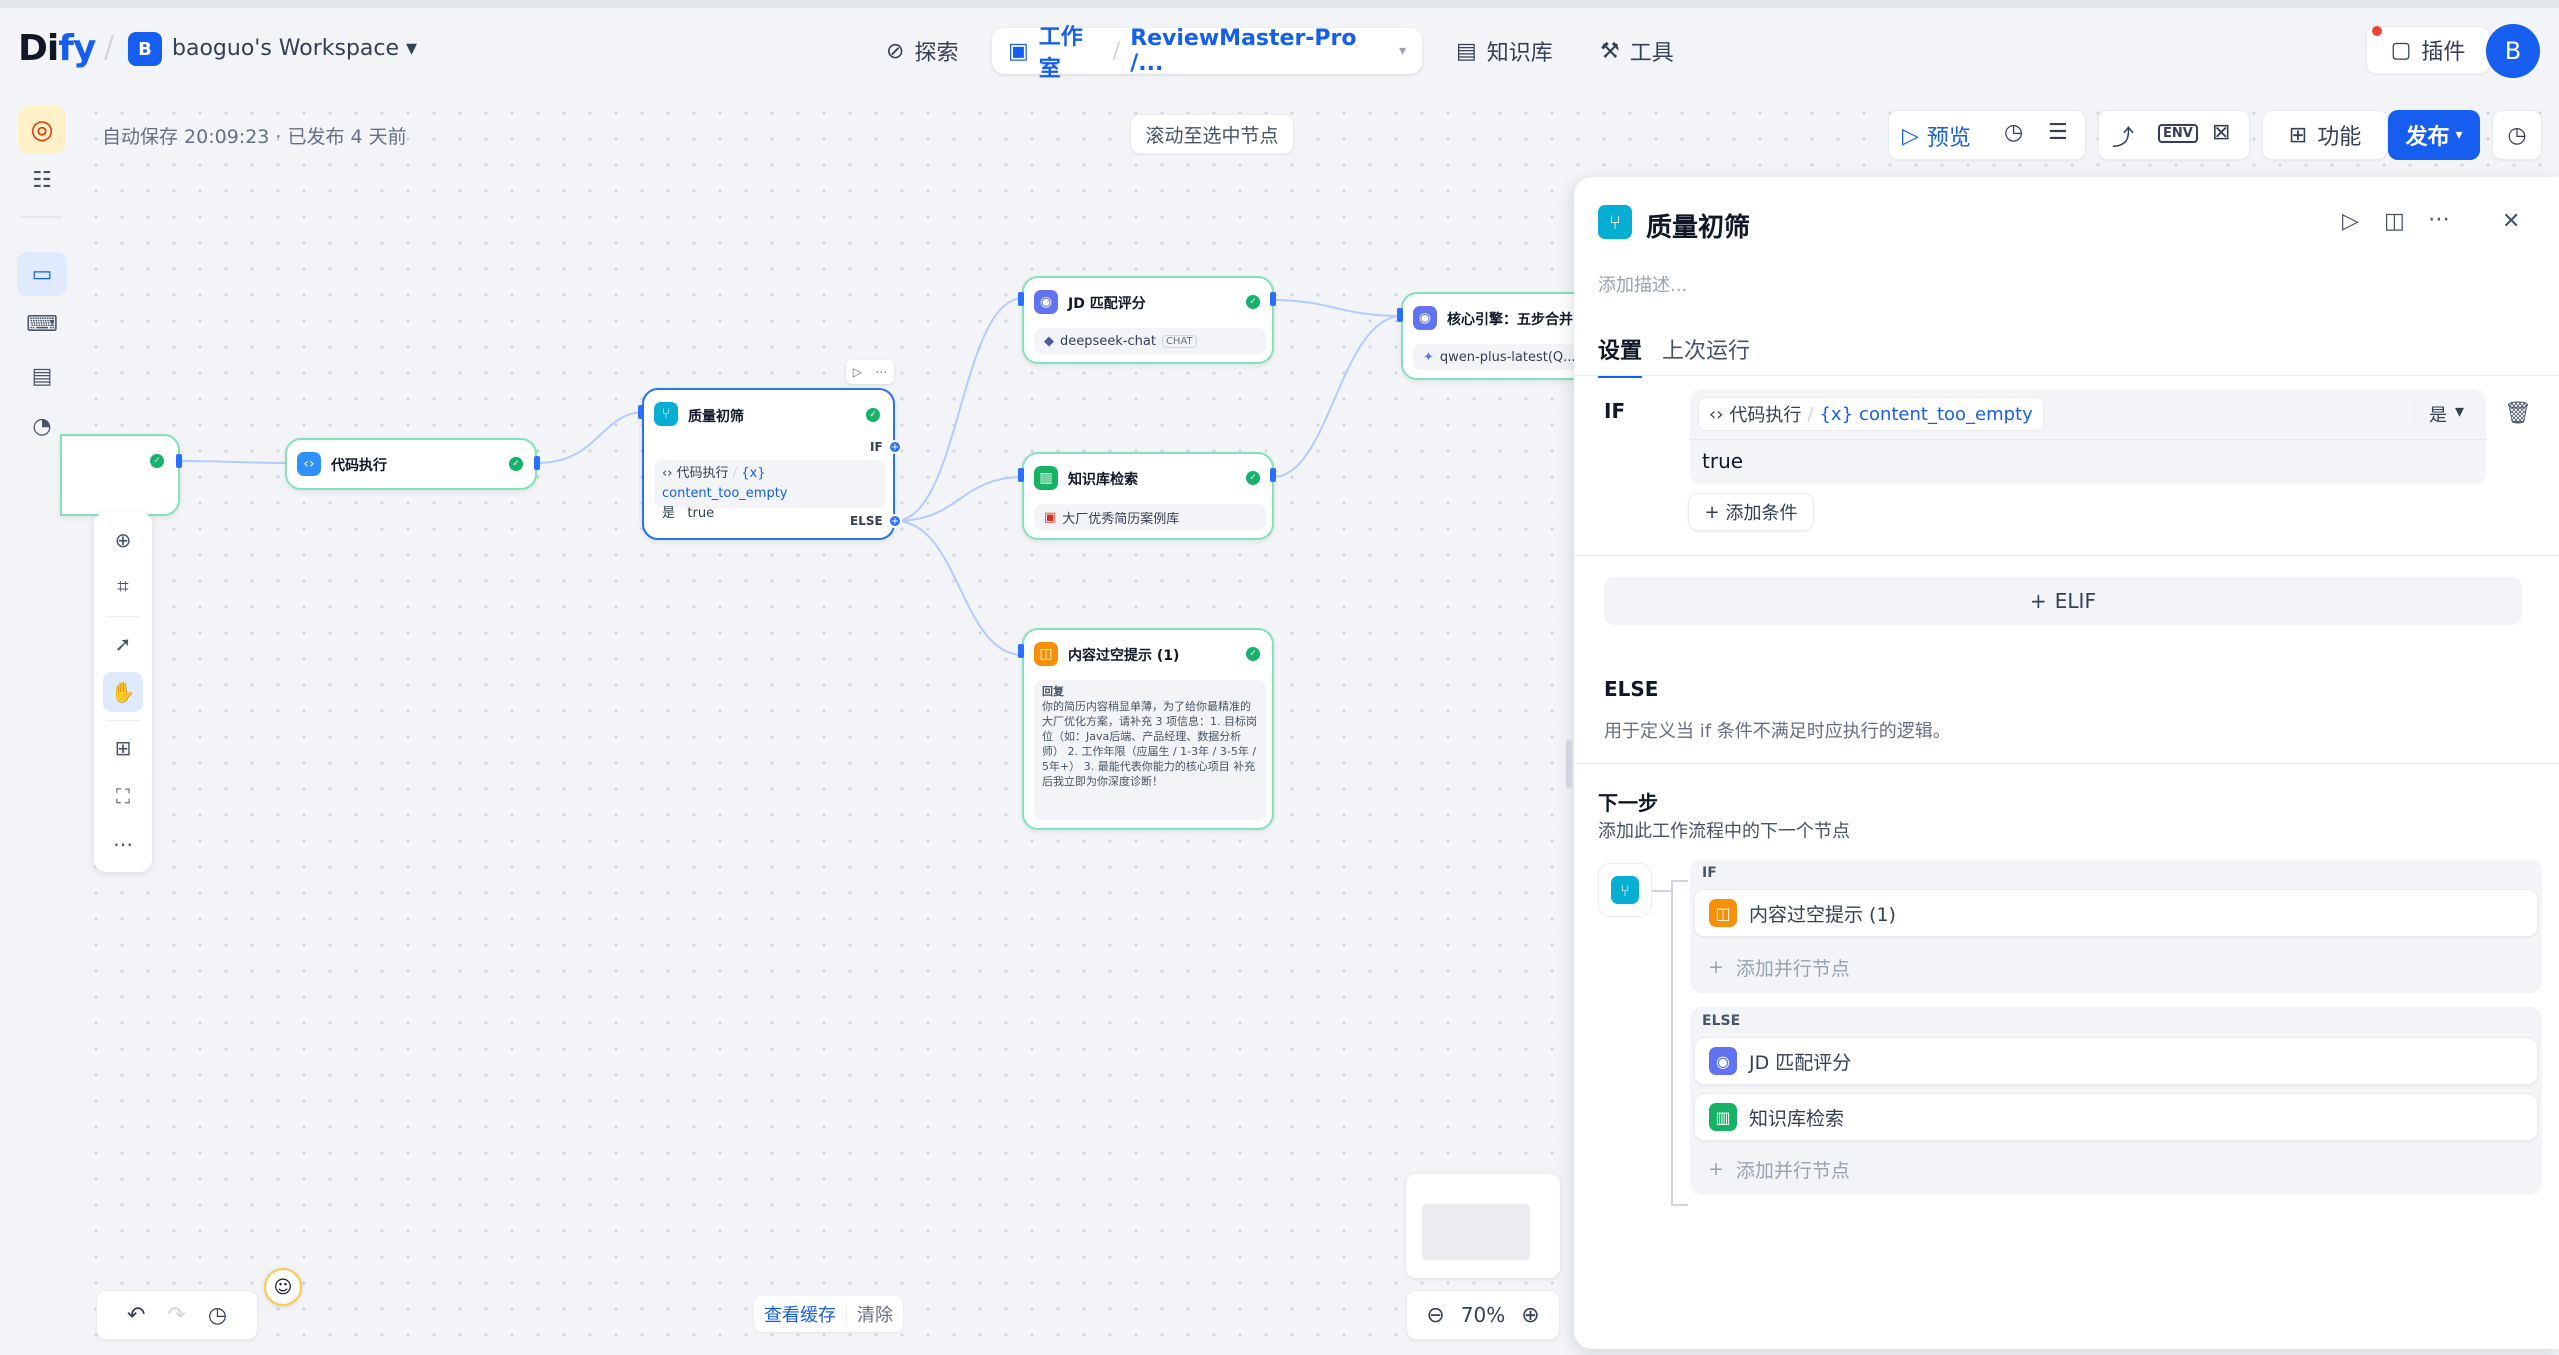 This screenshot has width=2559, height=1355. Describe the element at coordinates (1946, 414) in the screenshot. I see `condition-variable: content_too_empty` at that location.